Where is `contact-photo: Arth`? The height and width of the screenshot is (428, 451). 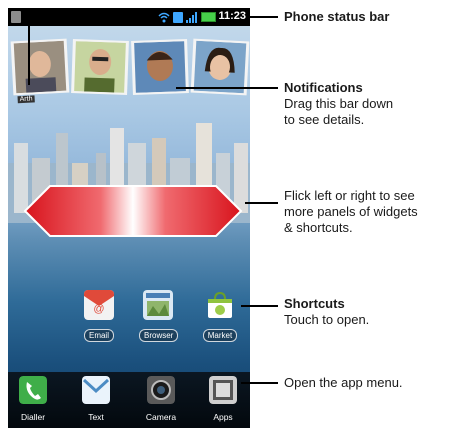 contact-photo: Arth is located at coordinates (40, 71).